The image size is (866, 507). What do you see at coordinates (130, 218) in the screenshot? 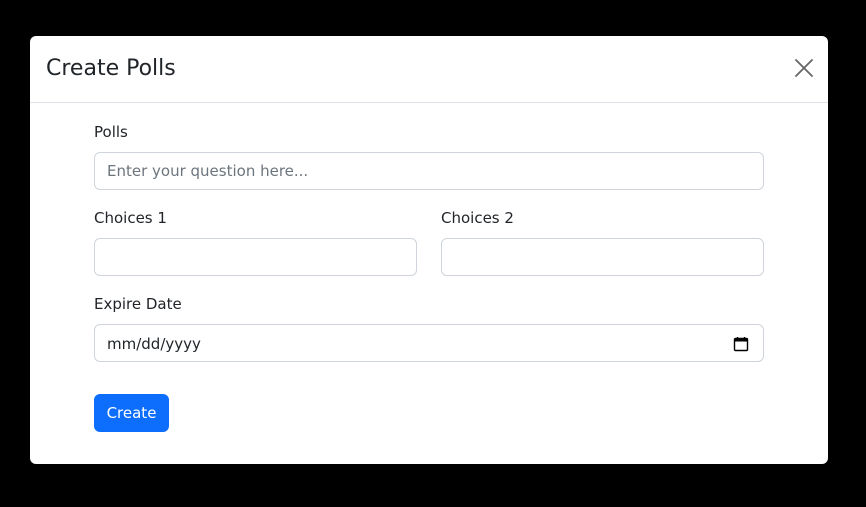
I see `choice-1-label: Choices 1` at bounding box center [130, 218].